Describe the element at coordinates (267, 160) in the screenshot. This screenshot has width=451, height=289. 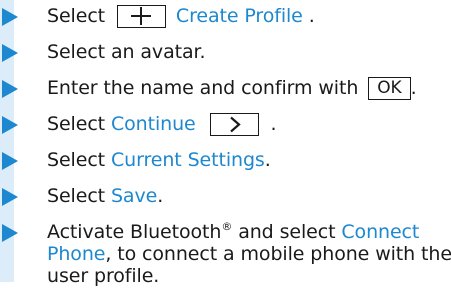
I see `step-5-after: .` at that location.